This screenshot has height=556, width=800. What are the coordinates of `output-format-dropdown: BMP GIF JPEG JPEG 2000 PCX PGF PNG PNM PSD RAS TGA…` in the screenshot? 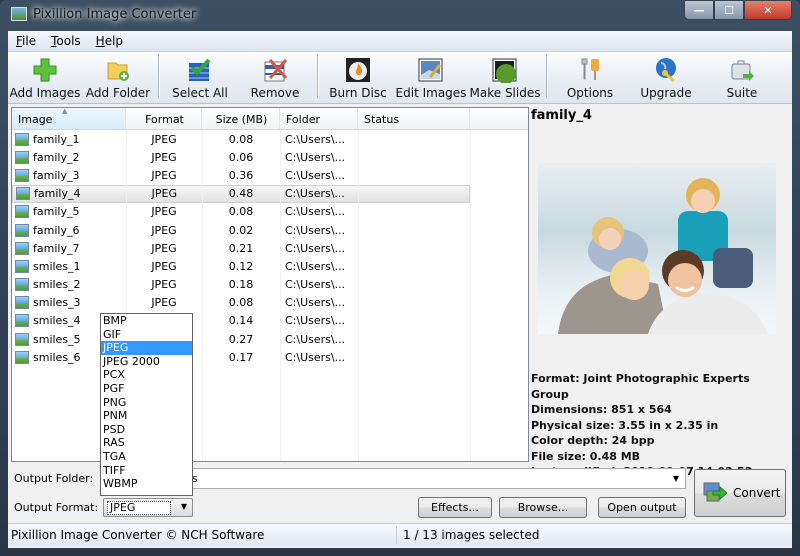 It's located at (146, 404).